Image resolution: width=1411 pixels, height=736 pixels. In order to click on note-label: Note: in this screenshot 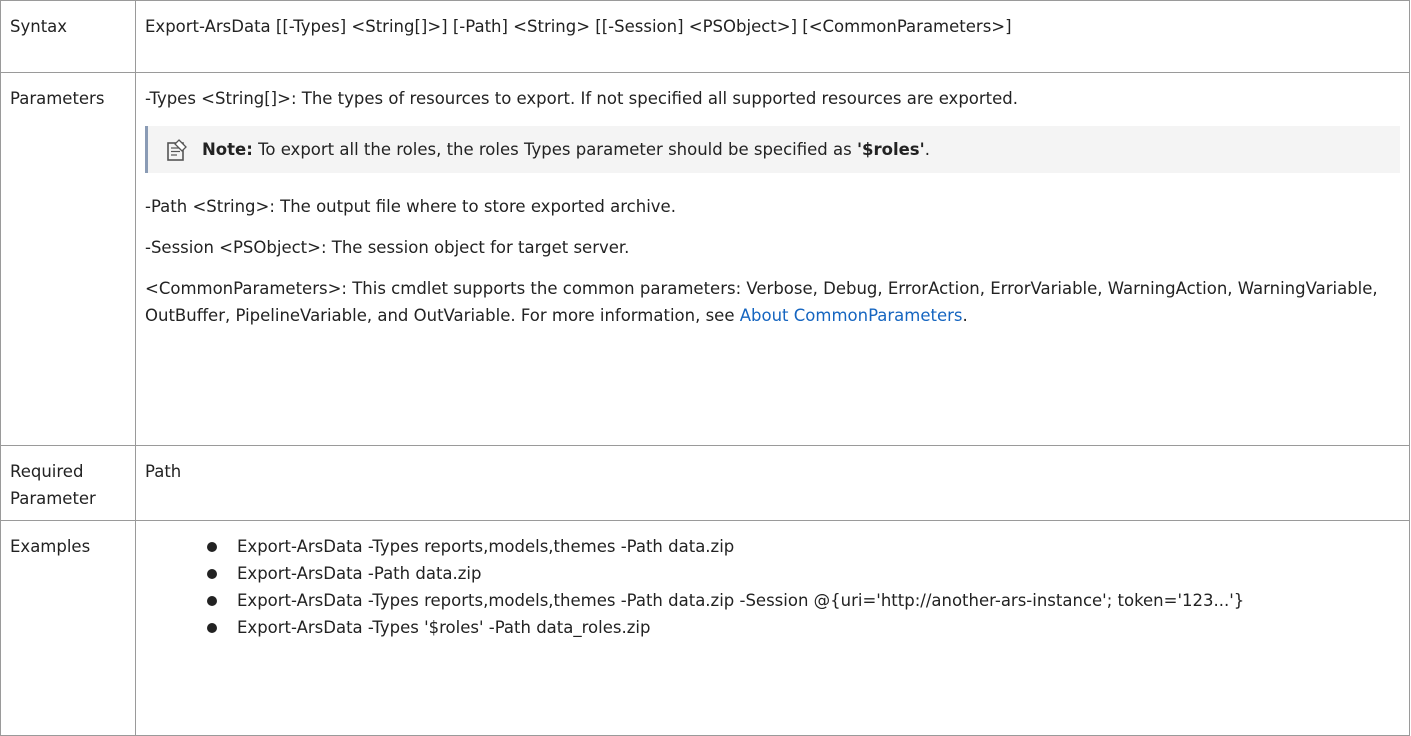, I will do `click(227, 149)`.